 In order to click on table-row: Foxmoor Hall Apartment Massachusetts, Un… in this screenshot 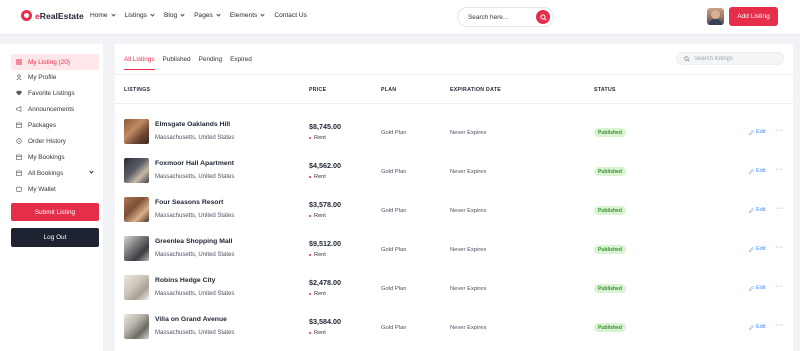, I will do `click(454, 166)`.